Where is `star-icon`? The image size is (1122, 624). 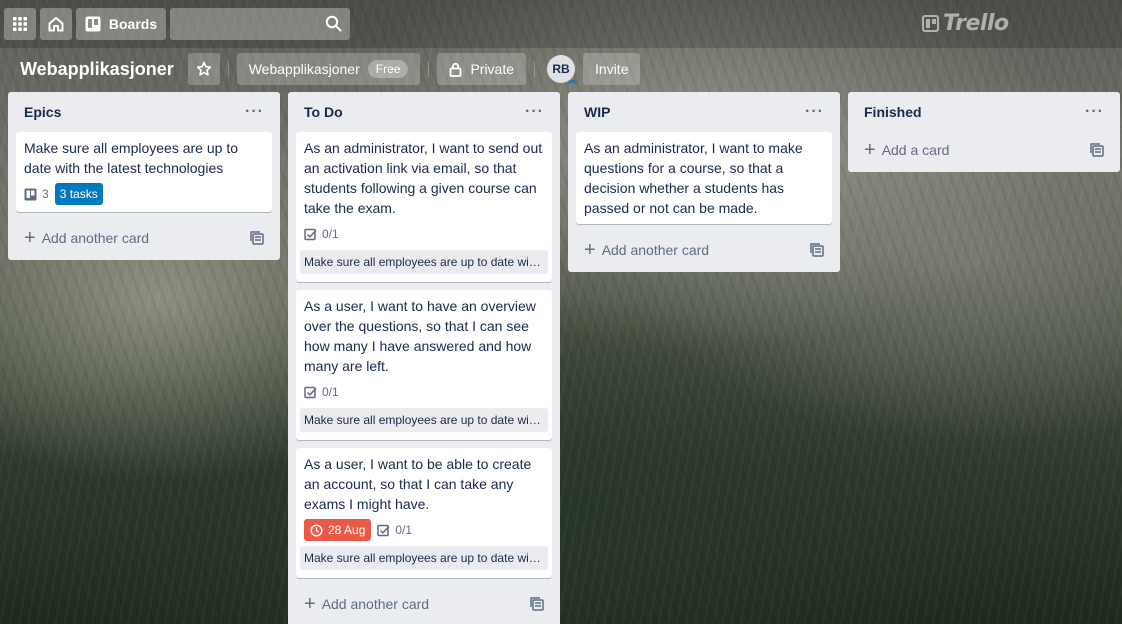 star-icon is located at coordinates (204, 68).